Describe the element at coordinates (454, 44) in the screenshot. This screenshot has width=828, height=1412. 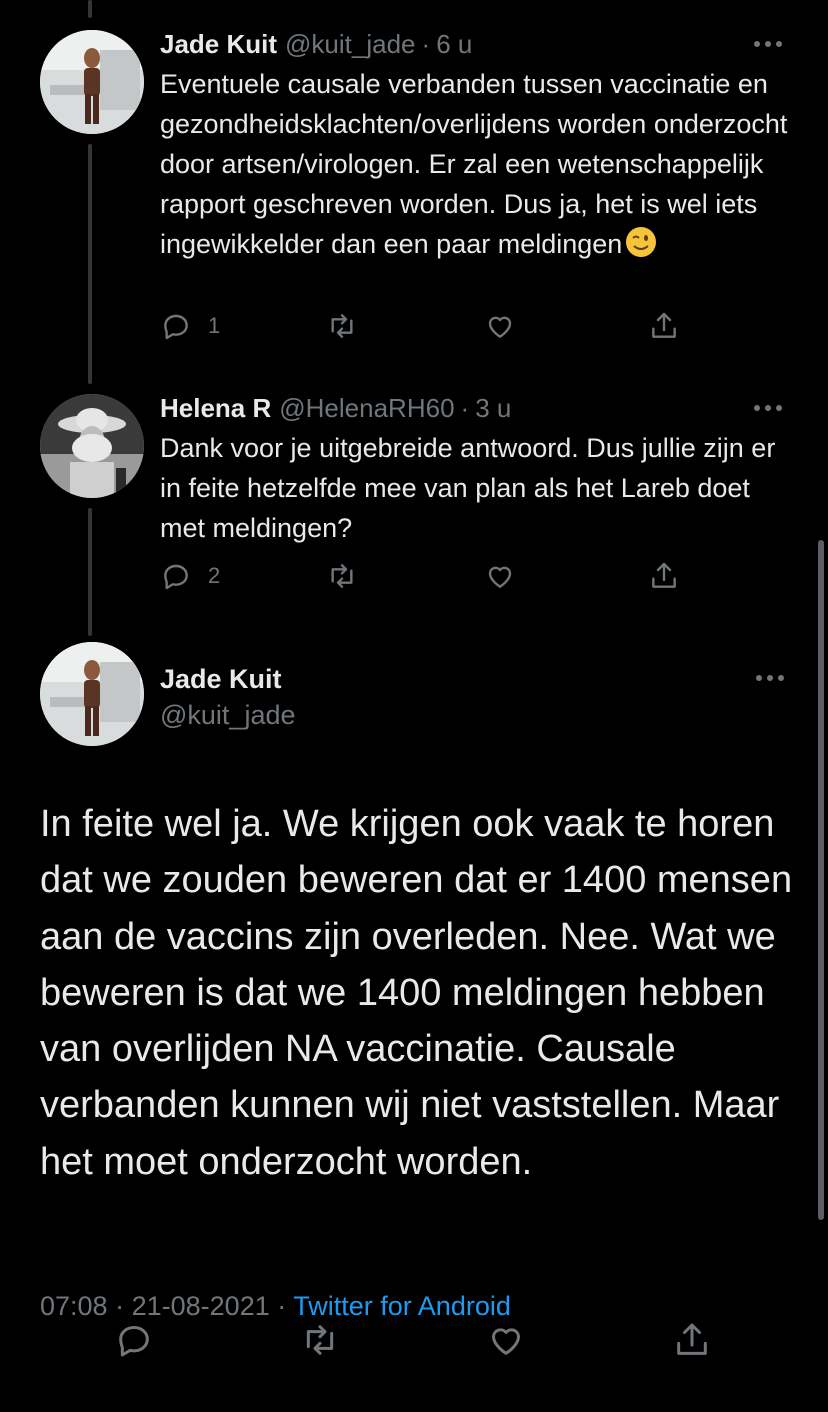
I see `timestamp: 6 u` at that location.